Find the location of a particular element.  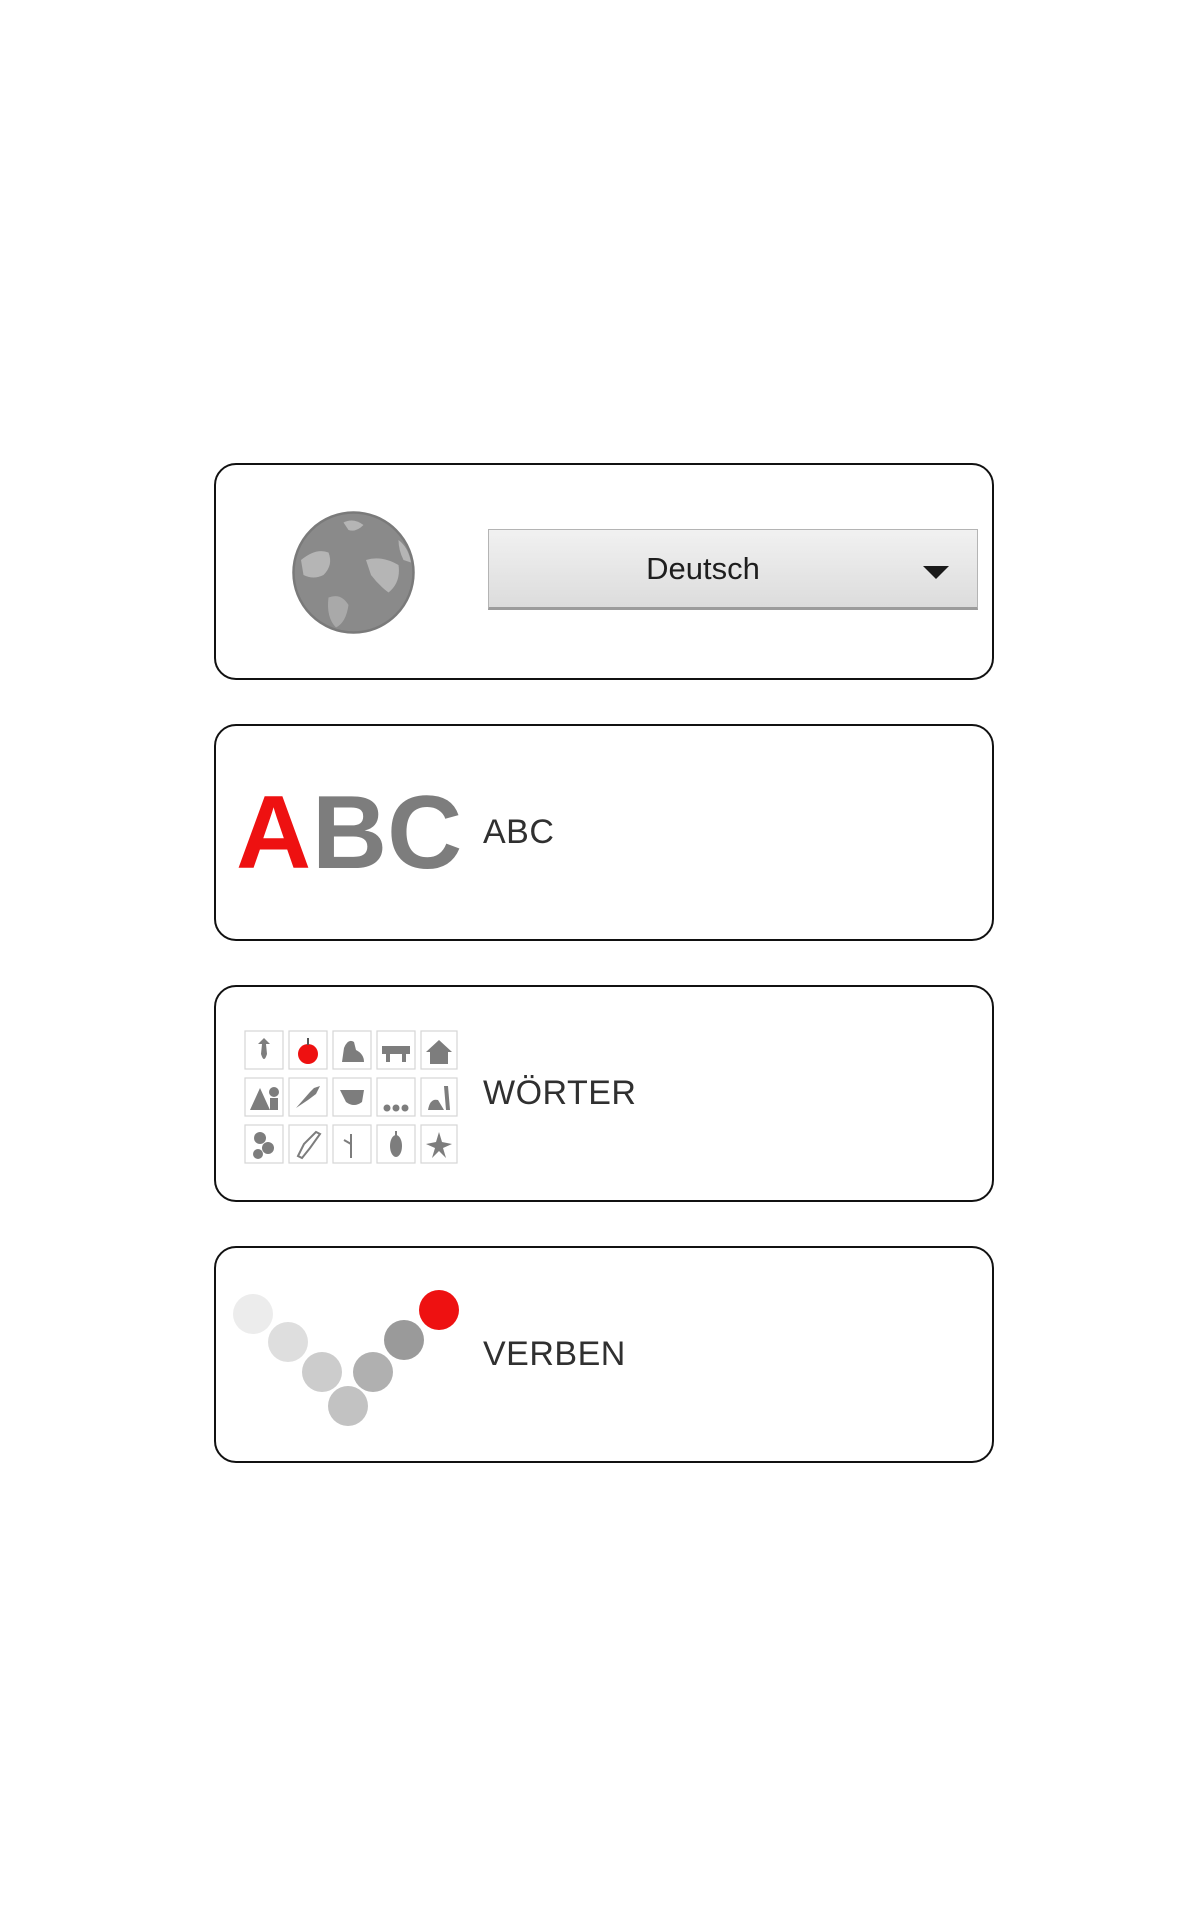

language-card: Deutsch is located at coordinates (604, 571).